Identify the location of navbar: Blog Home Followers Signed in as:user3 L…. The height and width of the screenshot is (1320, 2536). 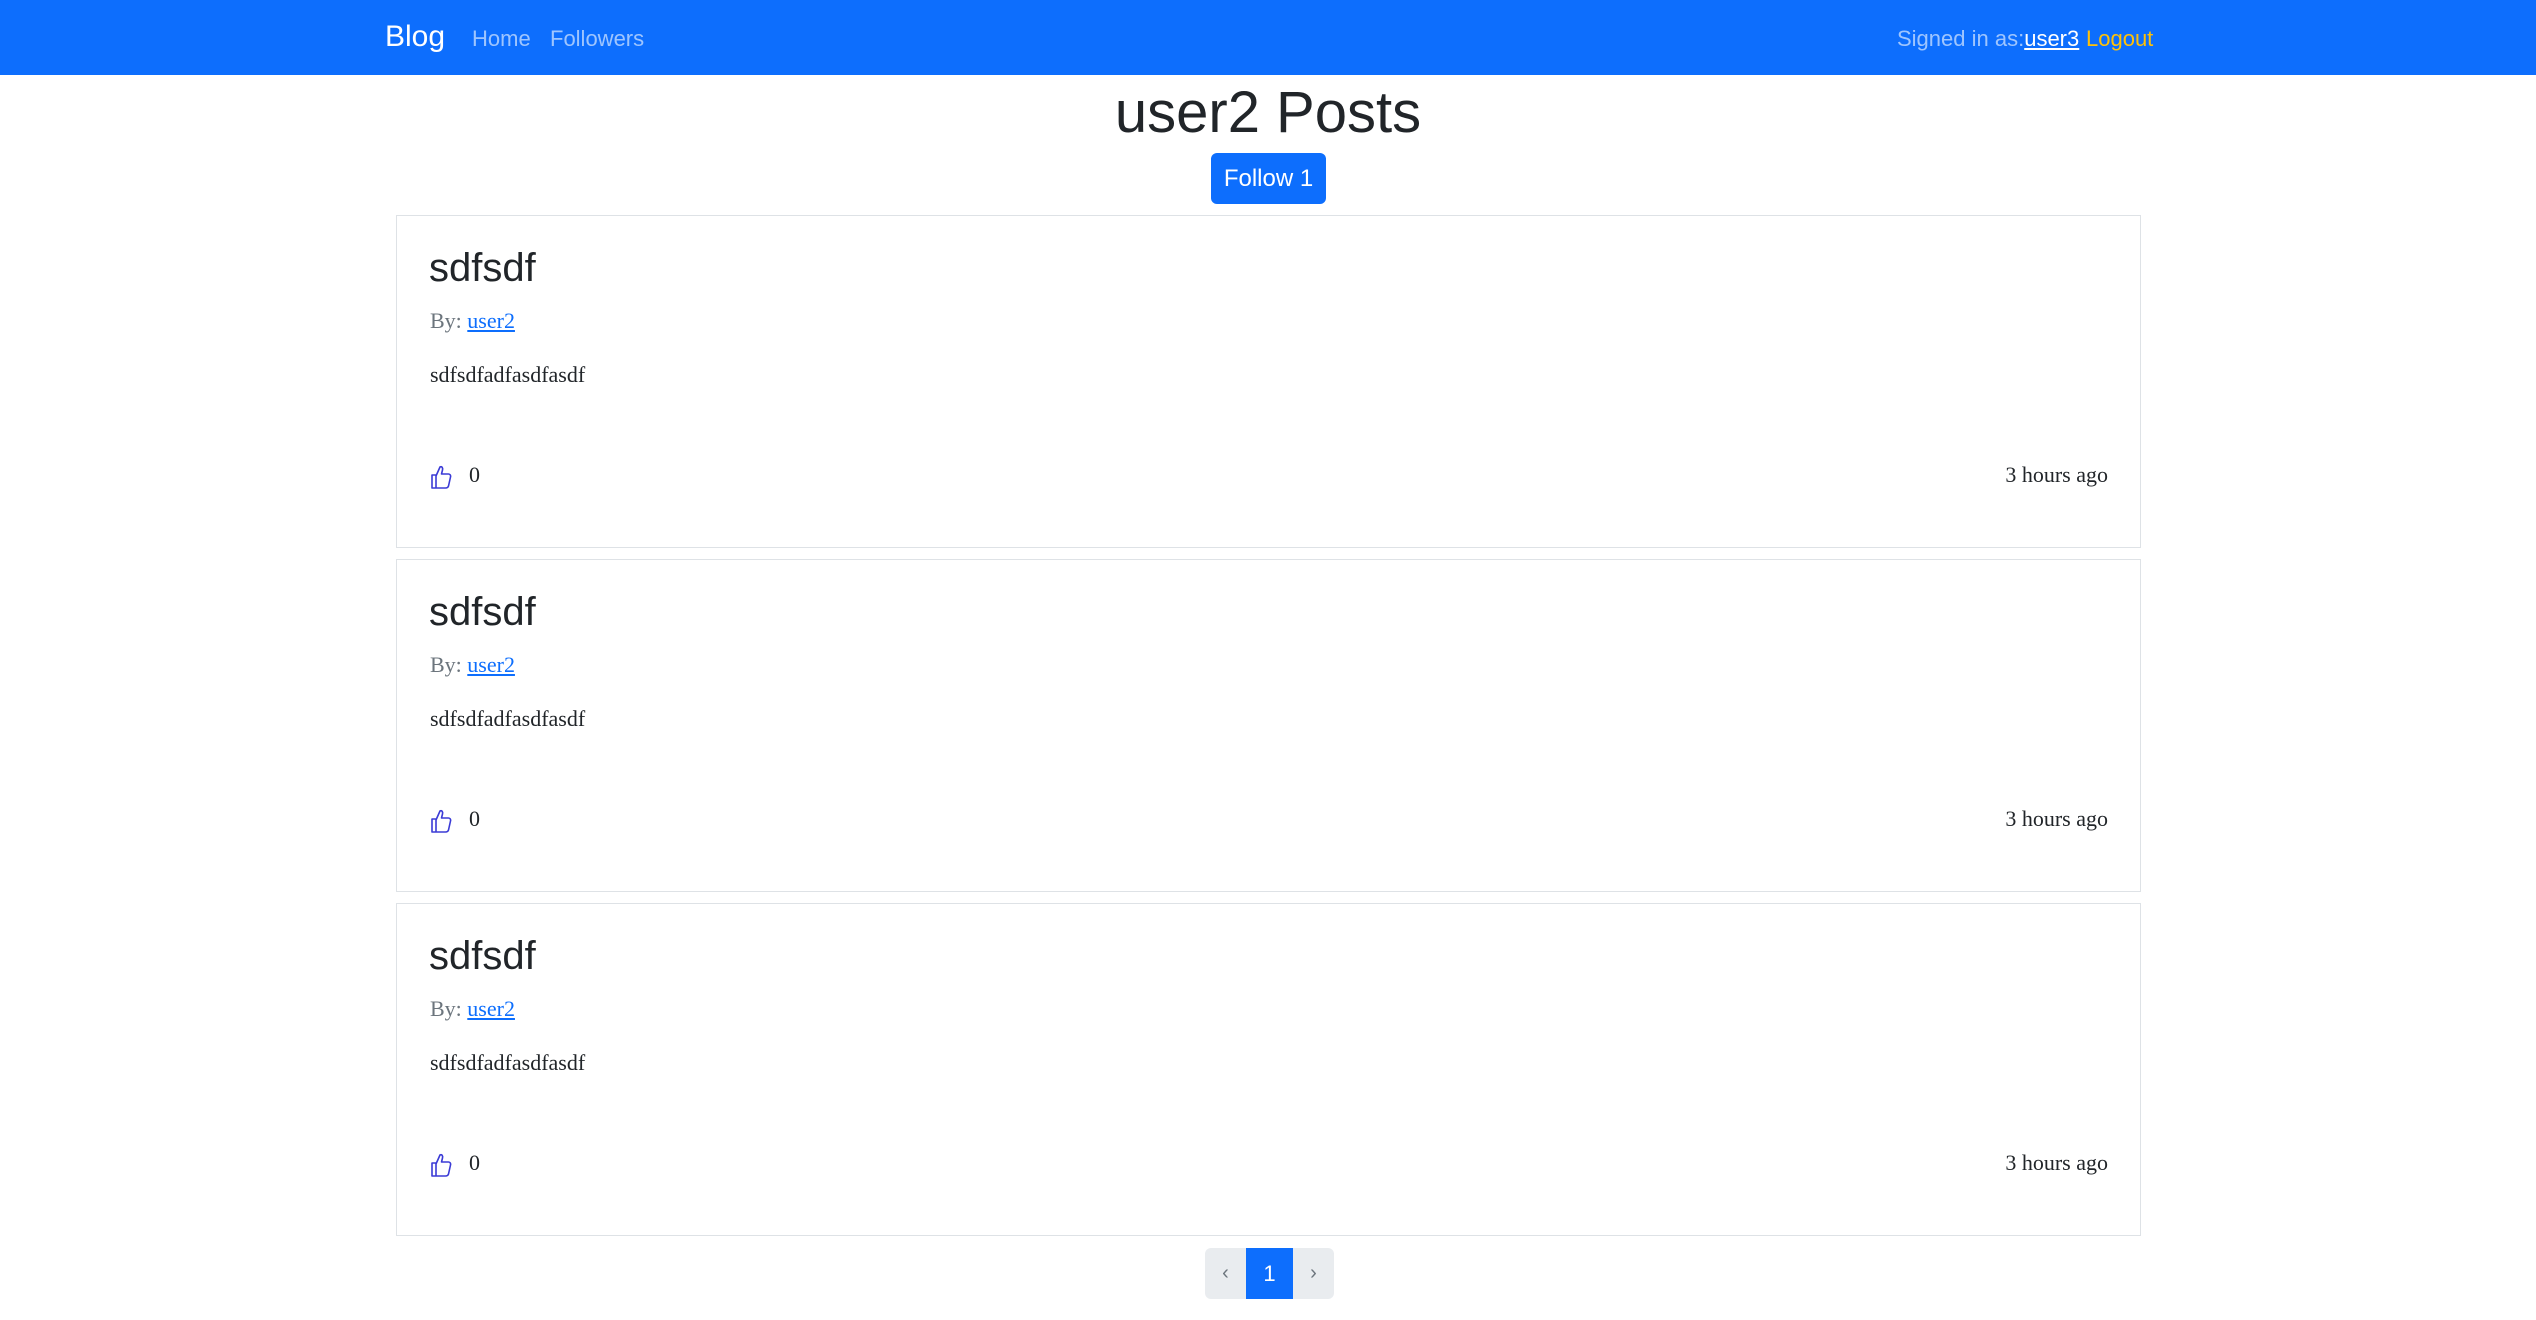
(1268, 37).